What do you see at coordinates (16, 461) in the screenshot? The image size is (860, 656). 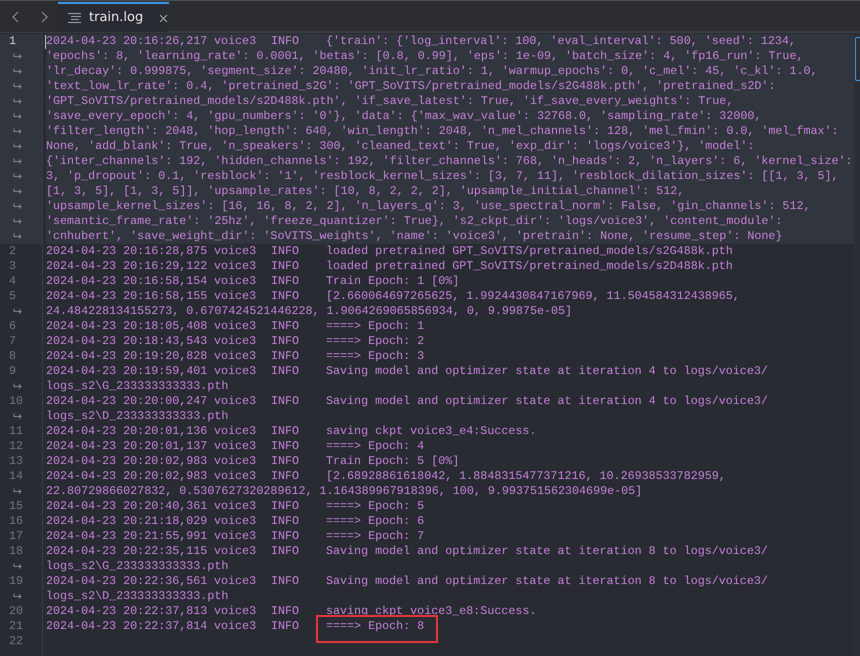 I see `line-number: 13` at bounding box center [16, 461].